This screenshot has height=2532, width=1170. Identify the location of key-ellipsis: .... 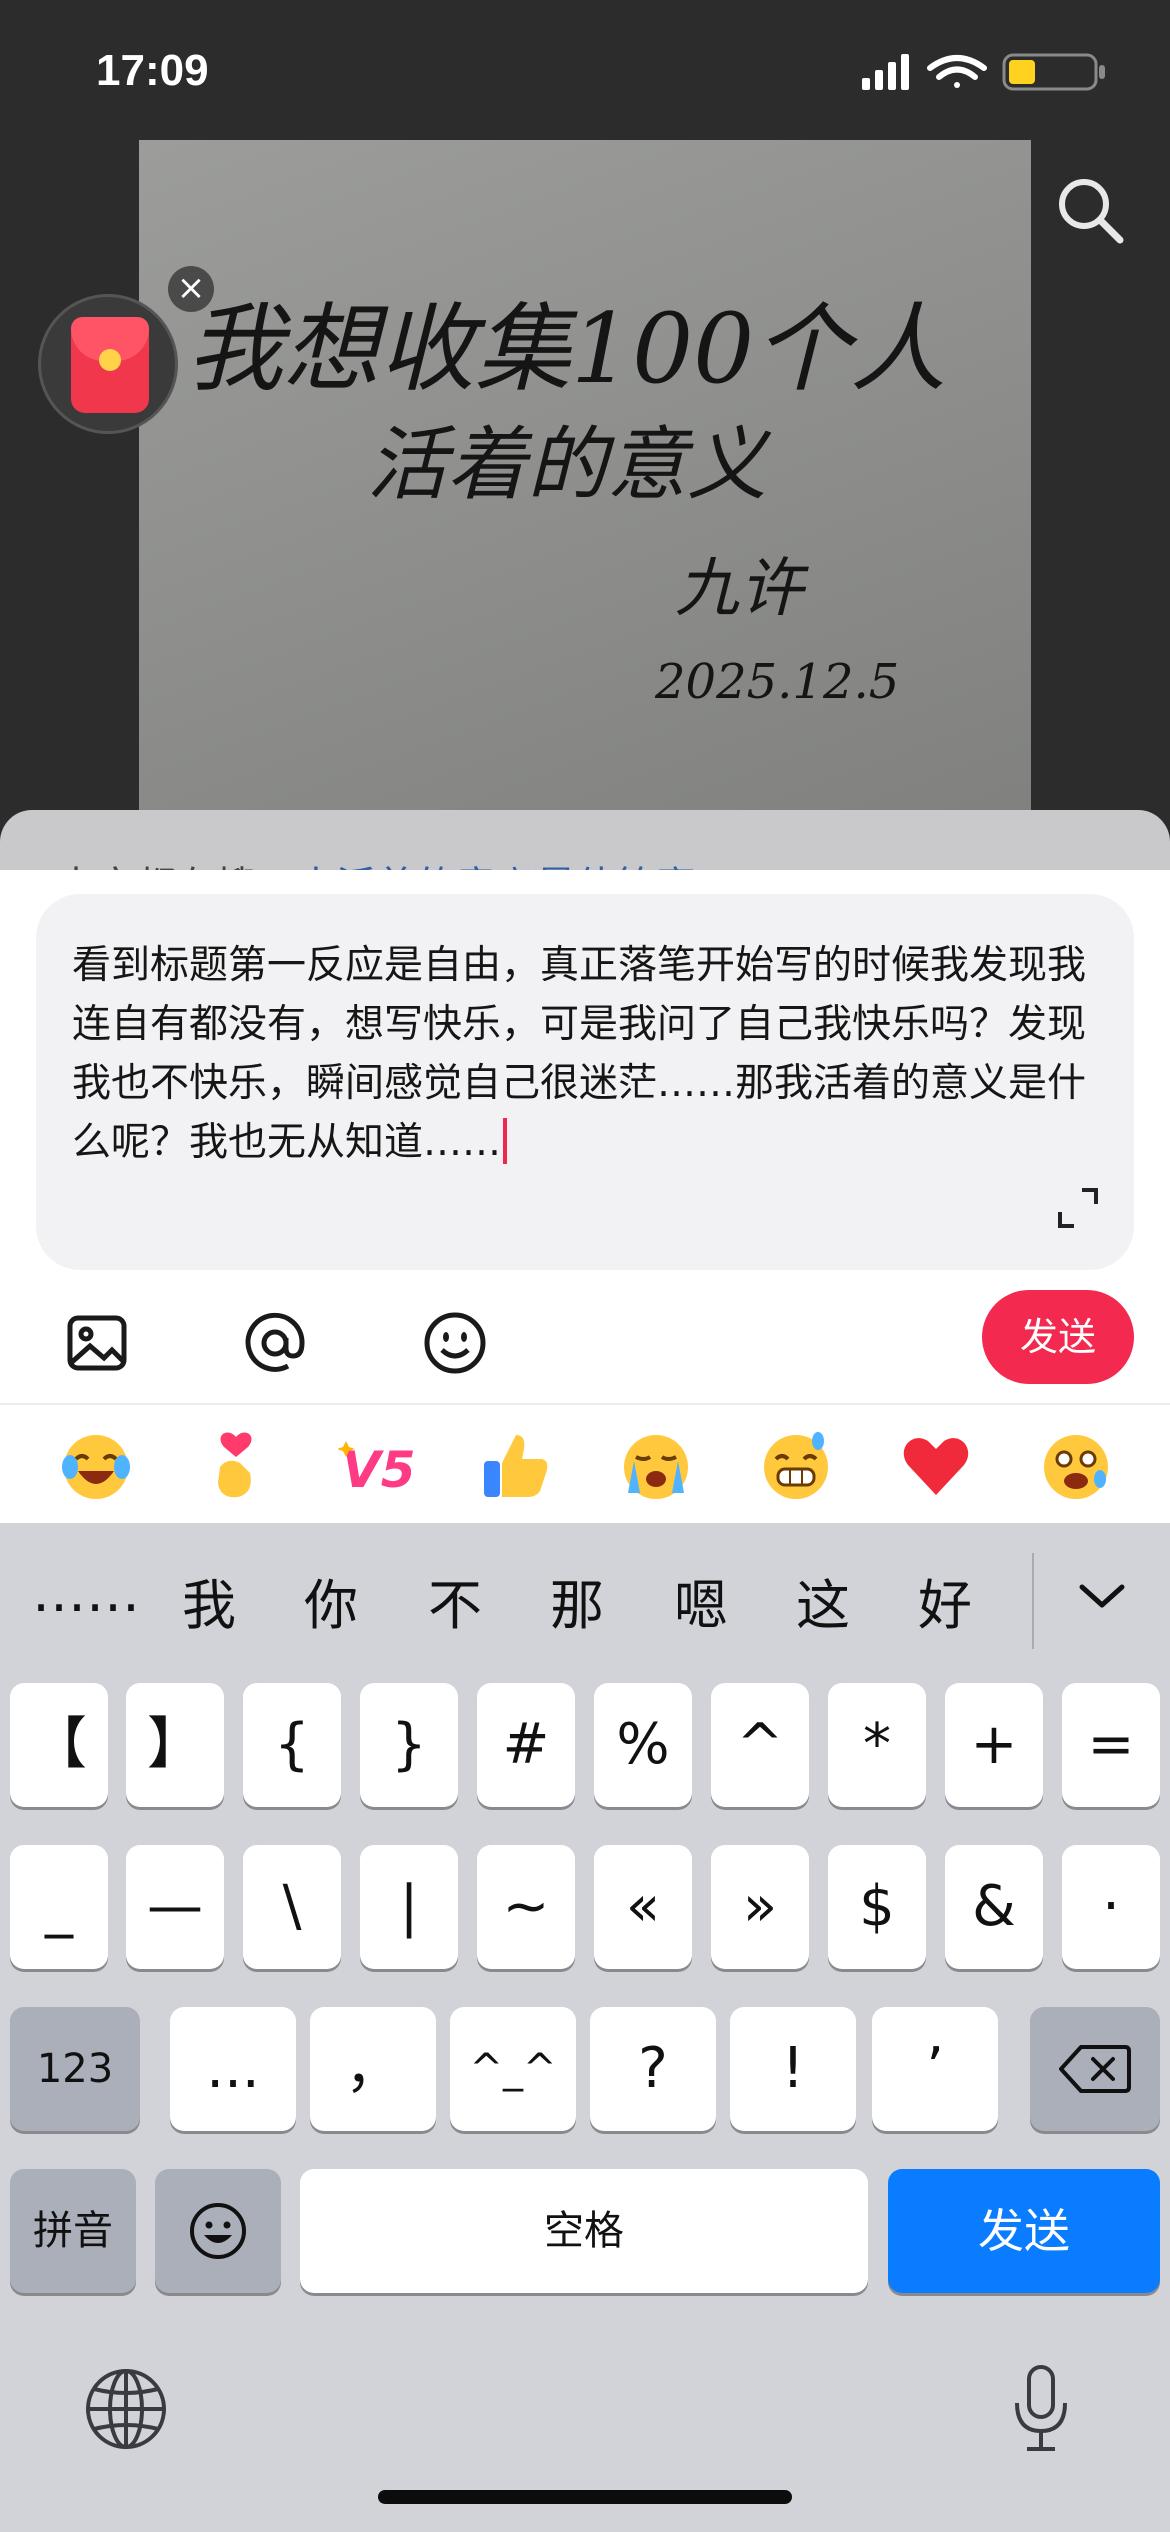
(233, 2069).